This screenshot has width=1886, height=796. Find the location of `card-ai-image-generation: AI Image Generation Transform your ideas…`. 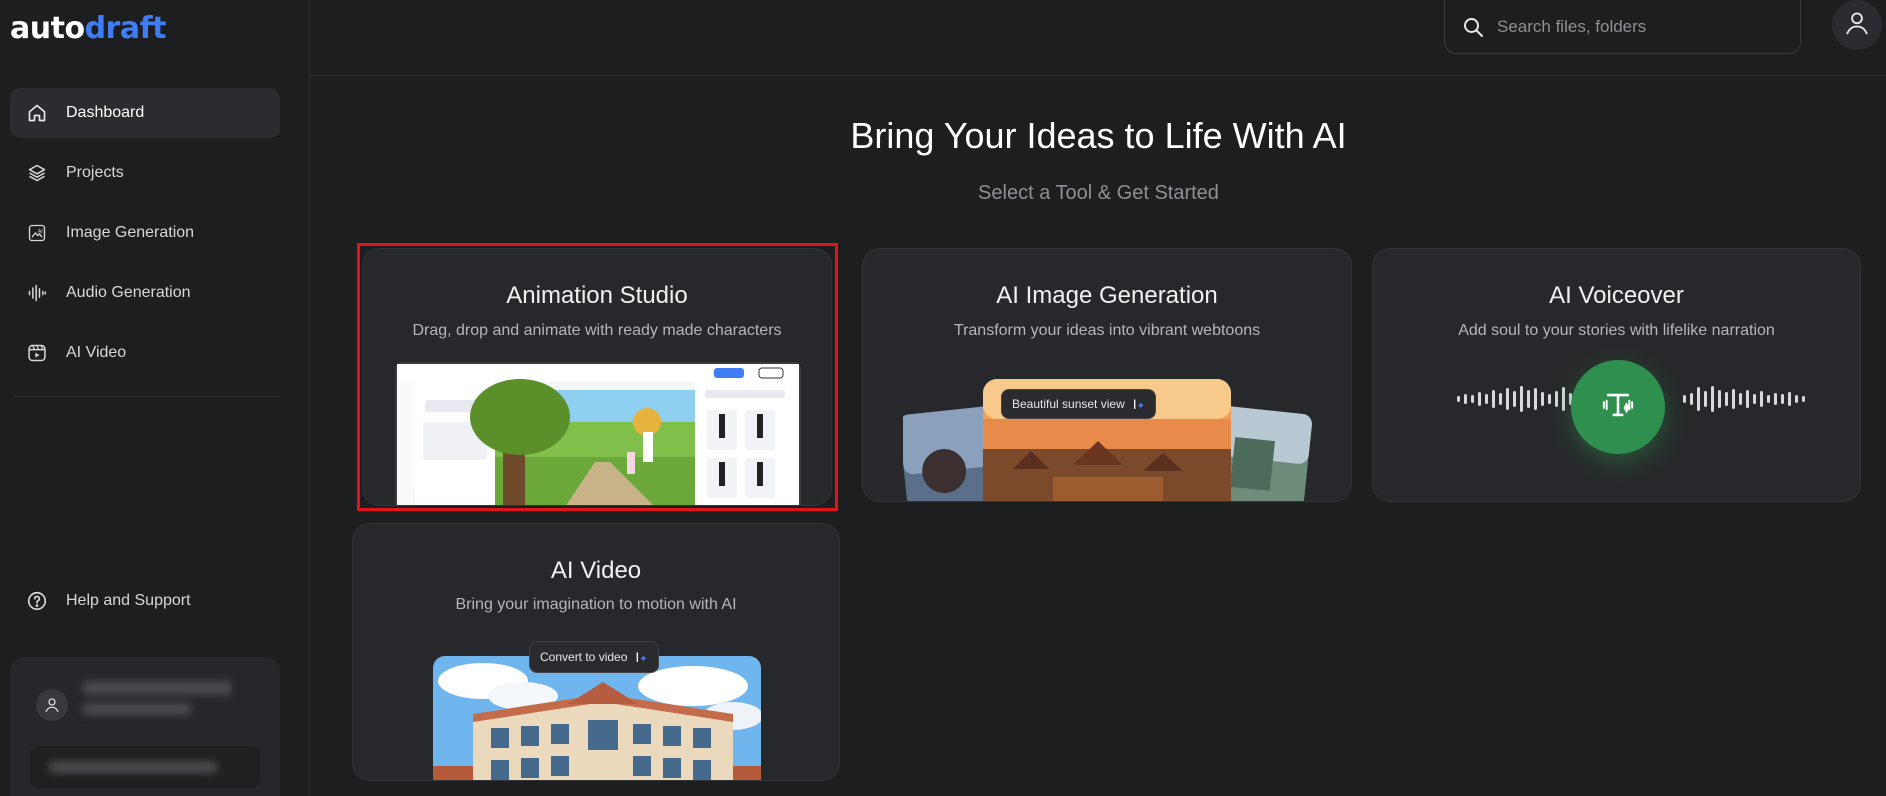

card-ai-image-generation: AI Image Generation Transform your ideas… is located at coordinates (1107, 375).